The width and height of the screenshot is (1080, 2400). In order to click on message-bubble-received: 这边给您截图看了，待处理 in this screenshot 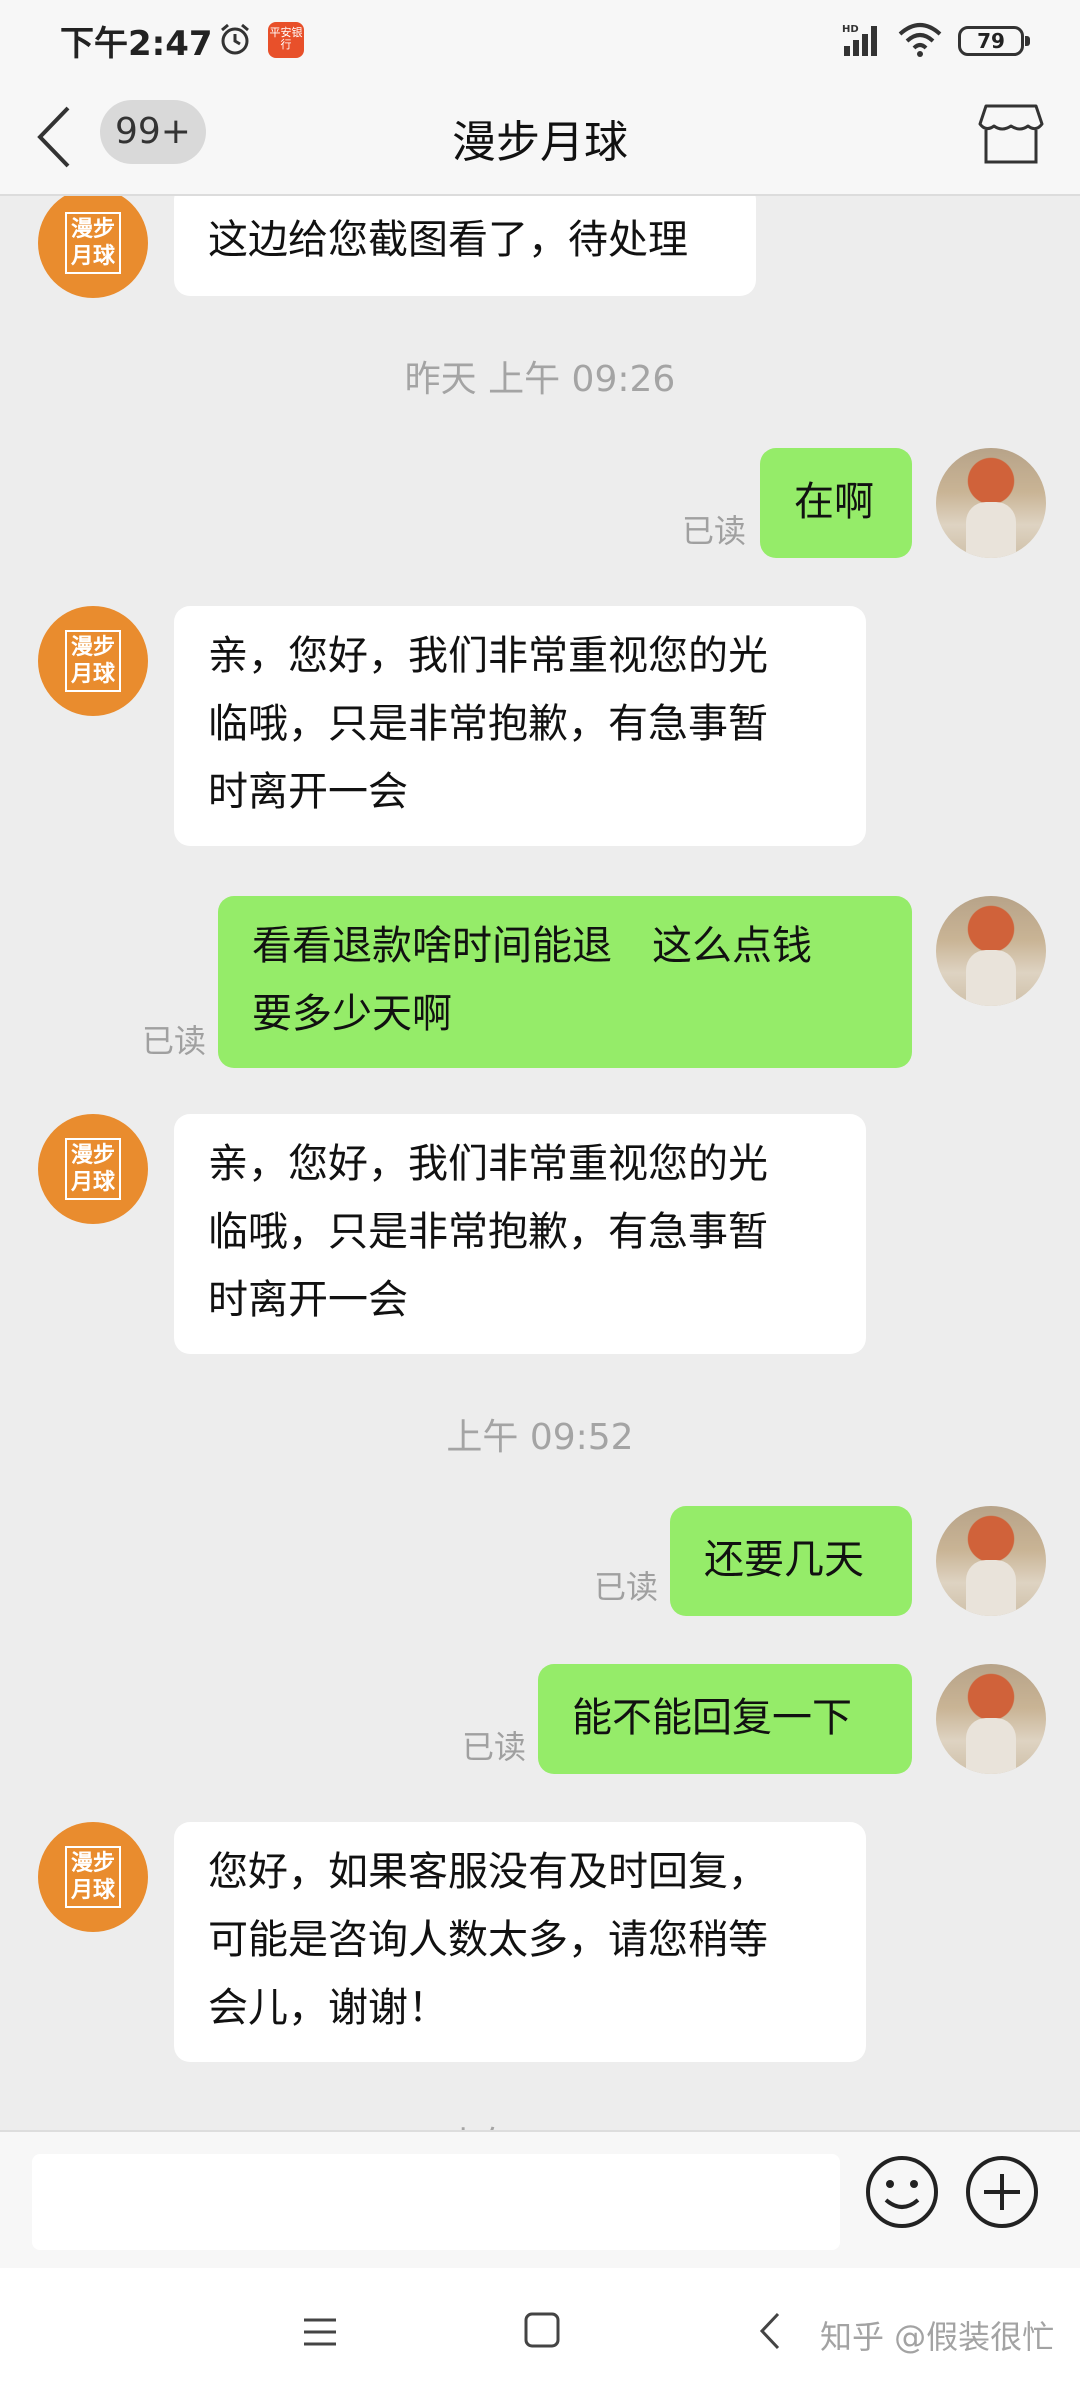, I will do `click(465, 246)`.